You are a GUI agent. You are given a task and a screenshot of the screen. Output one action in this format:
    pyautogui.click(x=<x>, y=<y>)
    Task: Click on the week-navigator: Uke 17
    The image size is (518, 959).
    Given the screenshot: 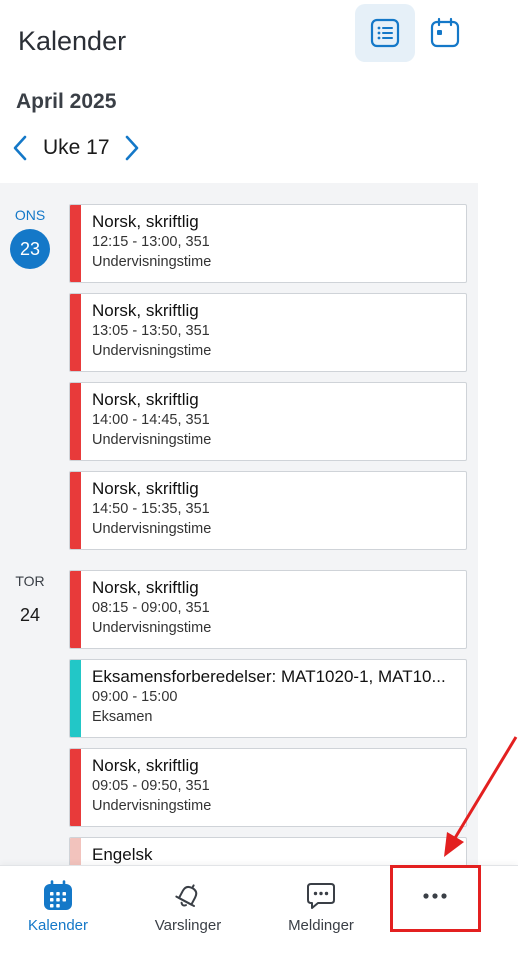 What is the action you would take?
    pyautogui.click(x=100, y=148)
    